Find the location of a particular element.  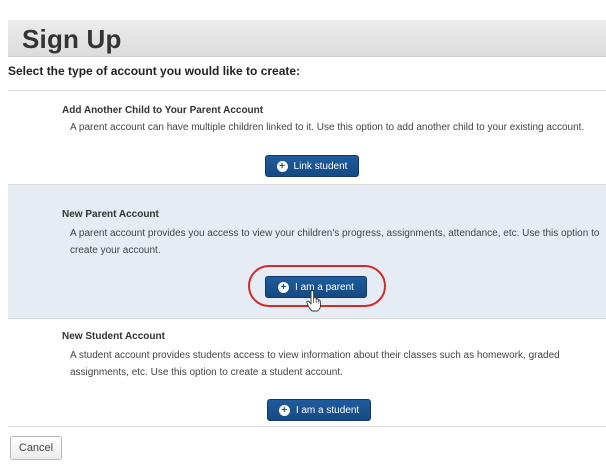

option-title: New Parent Account is located at coordinates (110, 214).